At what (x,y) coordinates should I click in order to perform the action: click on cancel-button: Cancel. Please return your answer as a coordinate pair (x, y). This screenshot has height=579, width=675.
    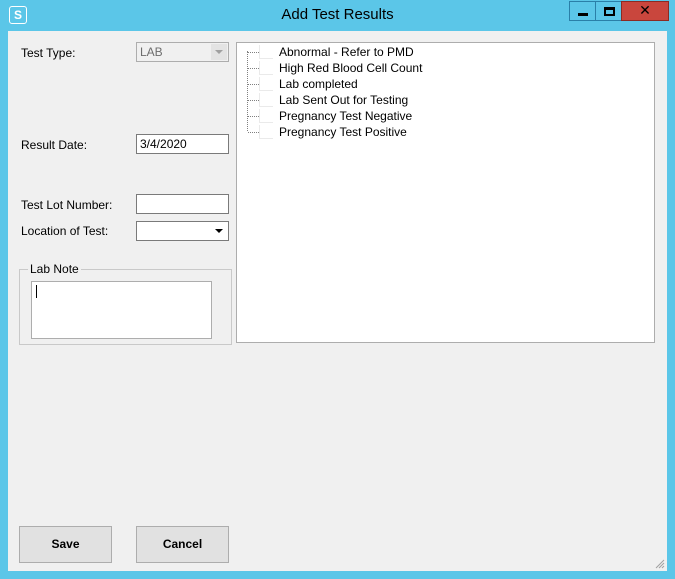
    Looking at the image, I should click on (182, 544).